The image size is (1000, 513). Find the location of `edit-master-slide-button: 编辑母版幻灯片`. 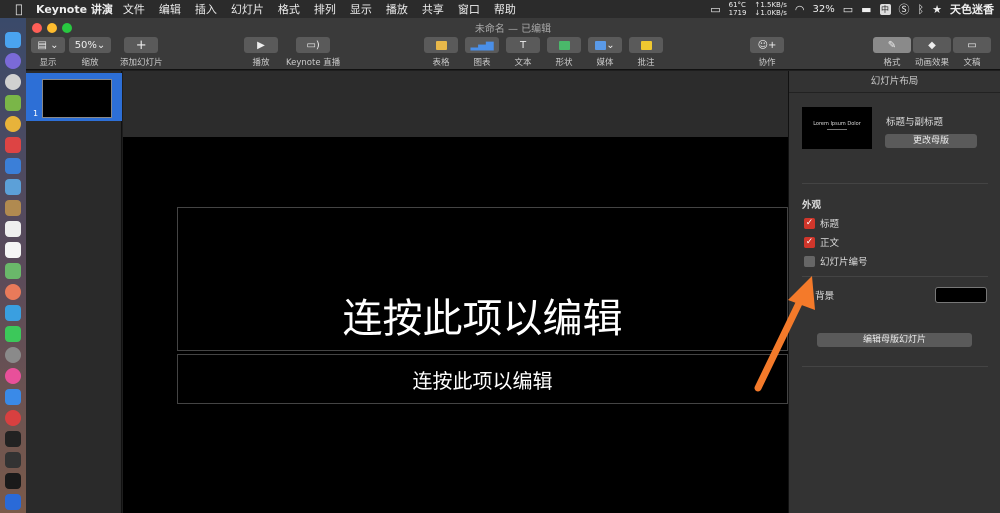

edit-master-slide-button: 编辑母版幻灯片 is located at coordinates (894, 340).